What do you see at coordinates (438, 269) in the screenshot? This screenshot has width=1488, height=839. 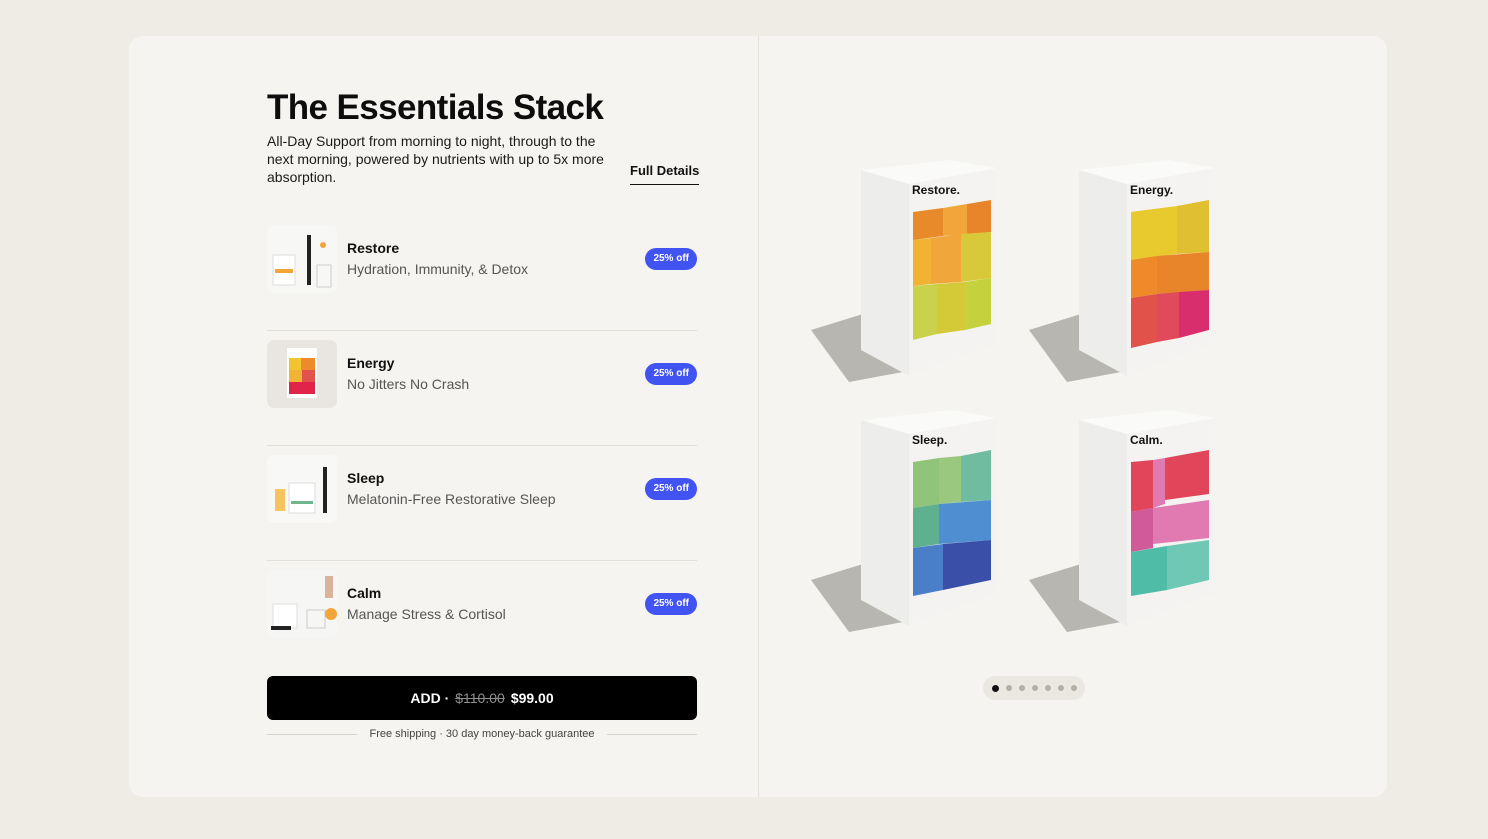 I see `product-subtitle: Hydration, Immunity, & Detox` at bounding box center [438, 269].